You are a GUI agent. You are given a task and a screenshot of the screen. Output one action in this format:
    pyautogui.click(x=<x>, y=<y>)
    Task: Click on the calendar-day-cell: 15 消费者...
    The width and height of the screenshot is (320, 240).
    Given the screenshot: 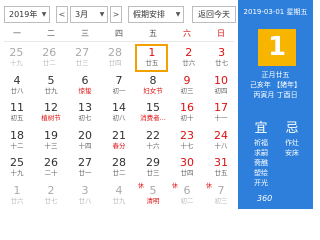 What is the action you would take?
    pyautogui.click(x=153, y=113)
    